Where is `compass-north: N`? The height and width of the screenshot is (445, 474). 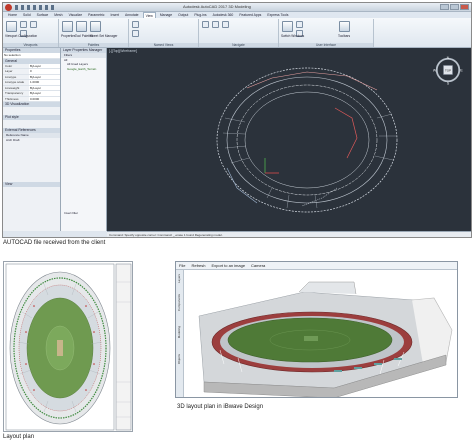
compass-north: N is located at coordinates (448, 58).